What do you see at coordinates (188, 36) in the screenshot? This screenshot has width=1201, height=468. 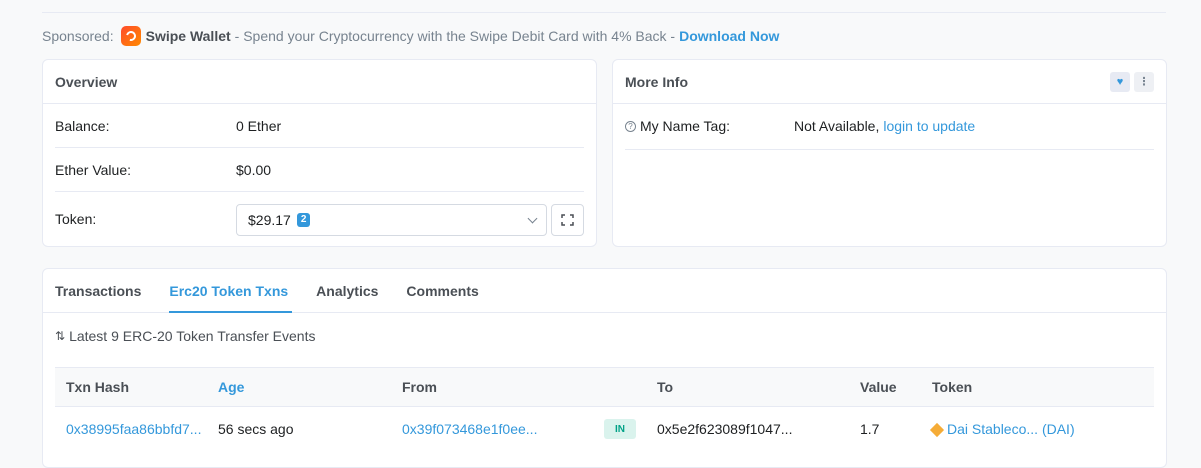 I see `sponsor-brand: Swipe Wallet` at bounding box center [188, 36].